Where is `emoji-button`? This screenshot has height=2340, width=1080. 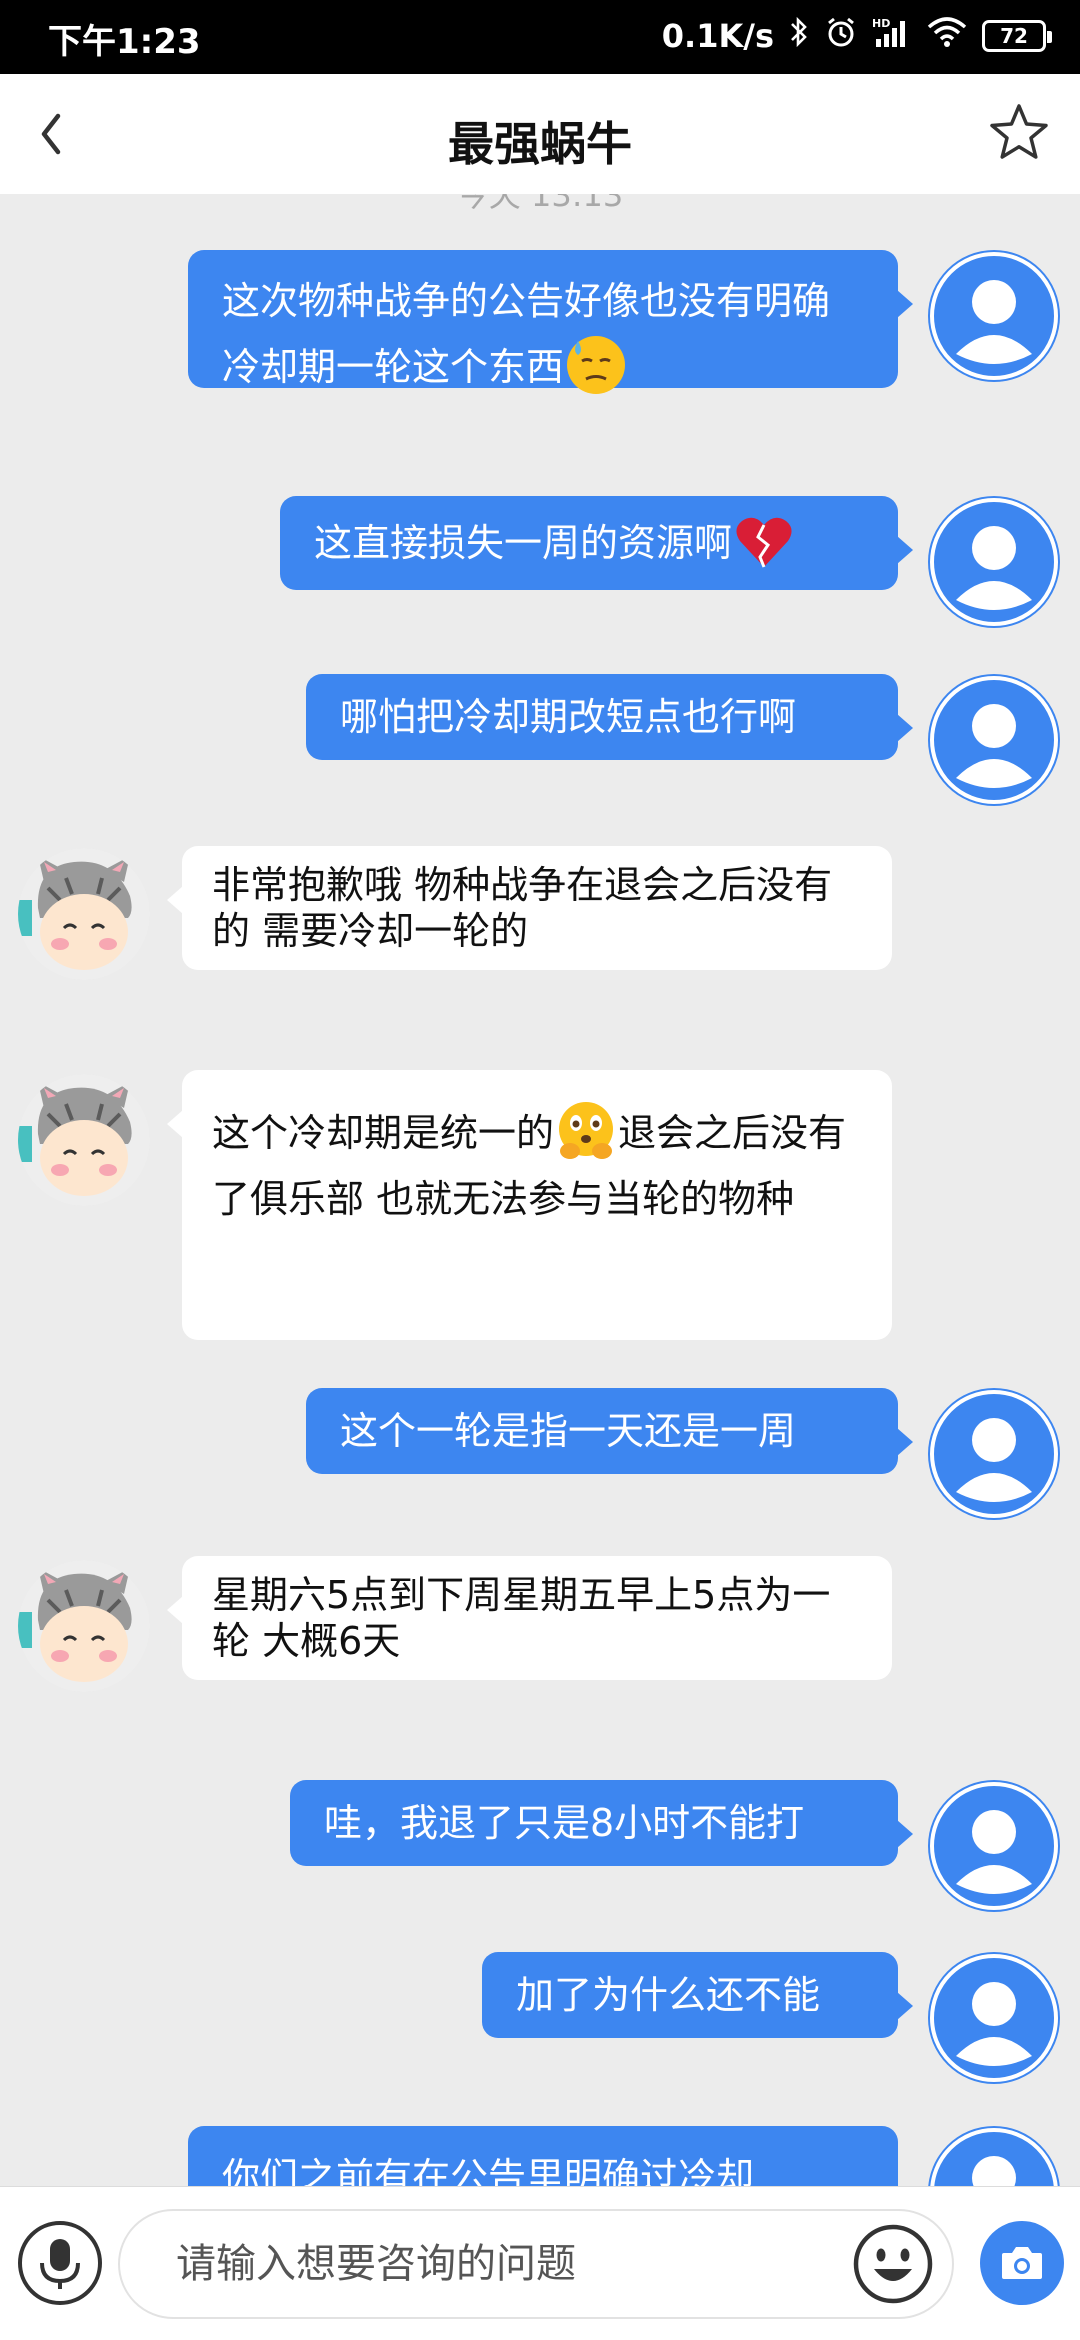
emoji-button is located at coordinates (893, 2264).